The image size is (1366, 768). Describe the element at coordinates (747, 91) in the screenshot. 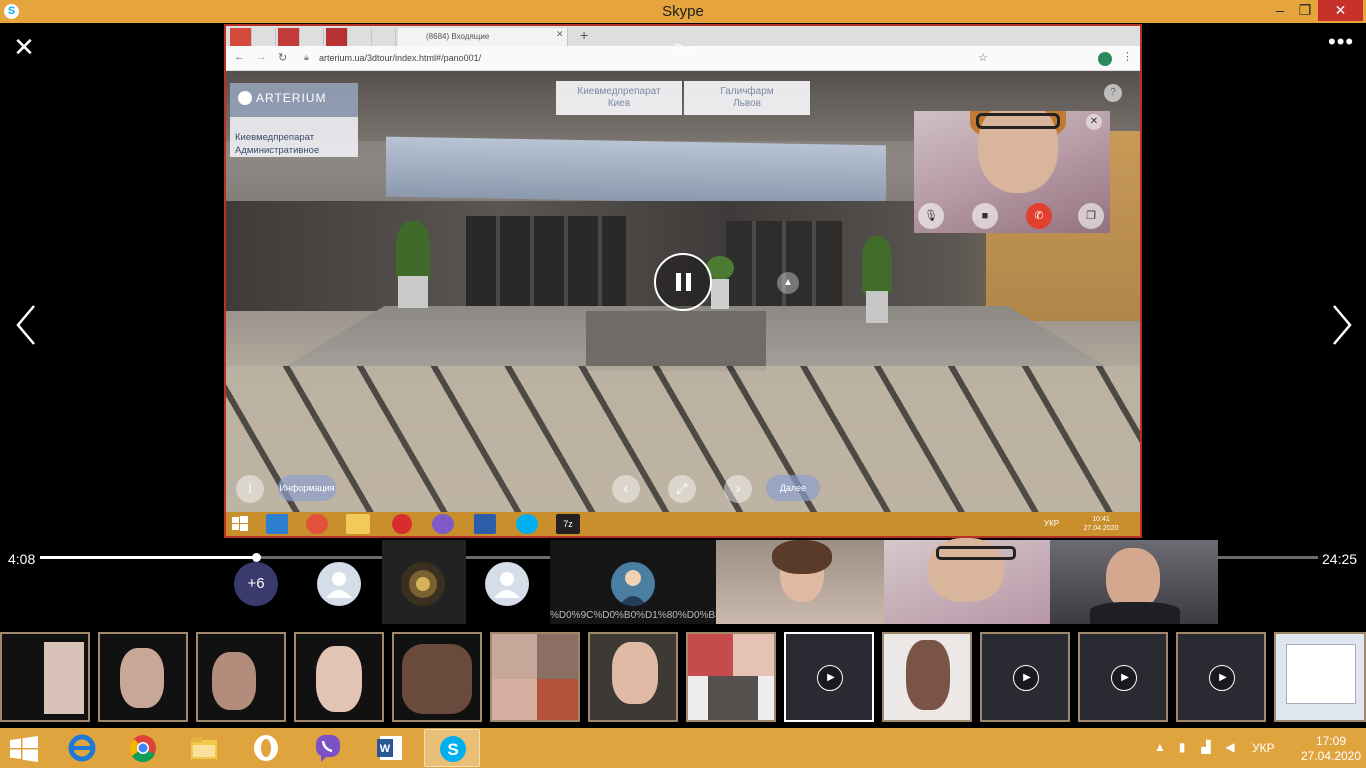

I see `tour-tab-title: Галичфарм` at that location.